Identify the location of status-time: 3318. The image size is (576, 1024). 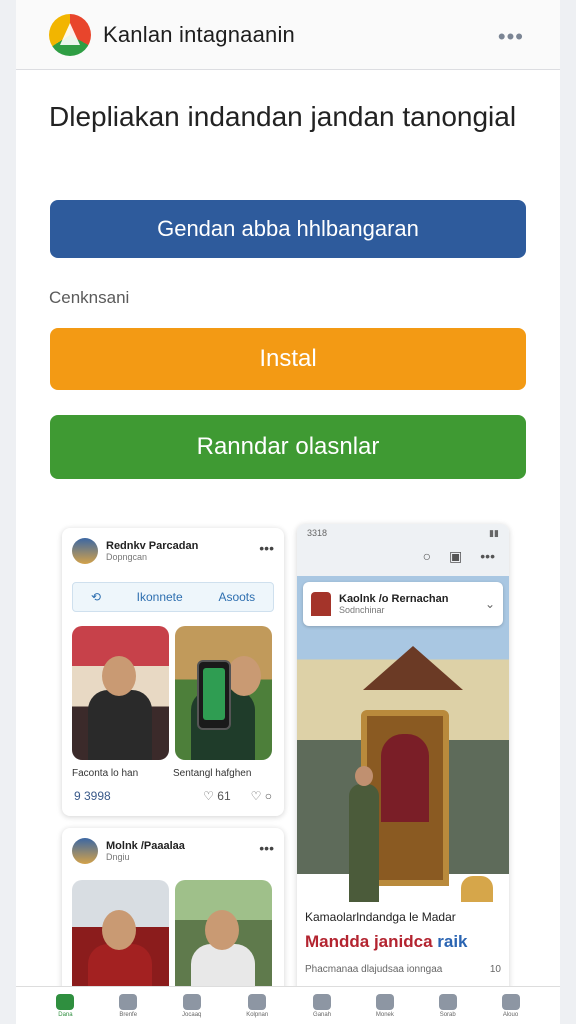
(317, 533).